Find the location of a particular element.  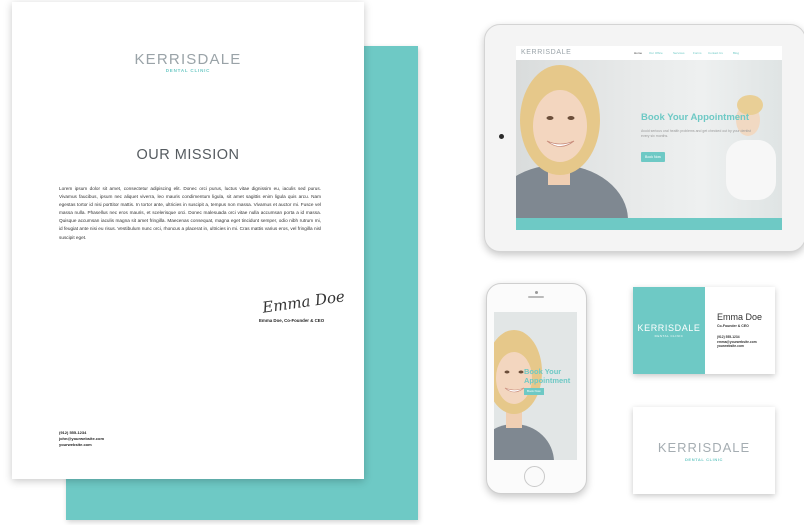

book-now-button: Book Now is located at coordinates (653, 157).